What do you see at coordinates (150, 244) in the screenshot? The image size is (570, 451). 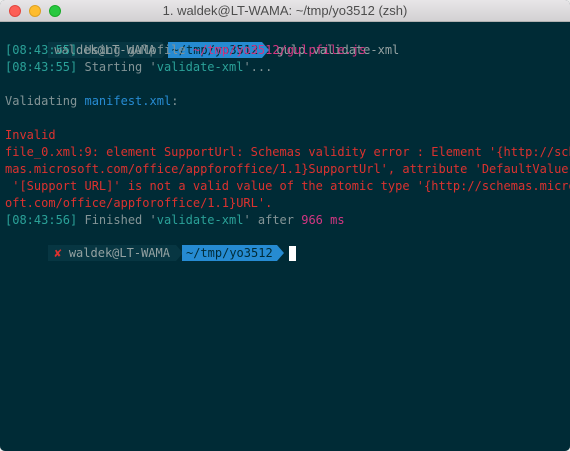 I see `prompt-line: ✘ waldek@LT-WAMA ~/tmp/yo3512` at bounding box center [150, 244].